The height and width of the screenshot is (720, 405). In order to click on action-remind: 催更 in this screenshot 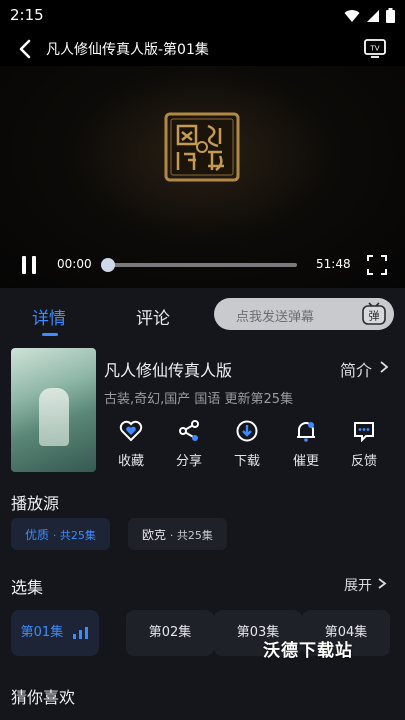, I will do `click(306, 444)`.